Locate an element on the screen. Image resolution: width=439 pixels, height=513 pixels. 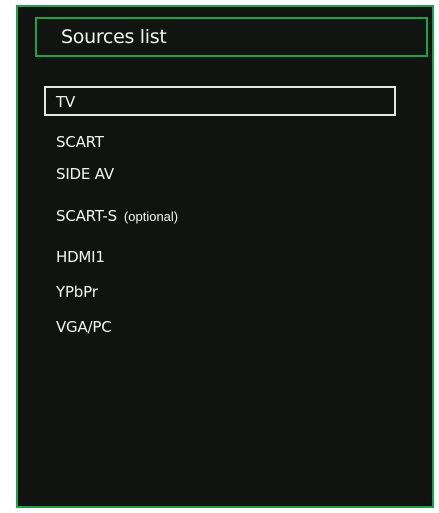
source-item-scart: SCART is located at coordinates (220, 143).